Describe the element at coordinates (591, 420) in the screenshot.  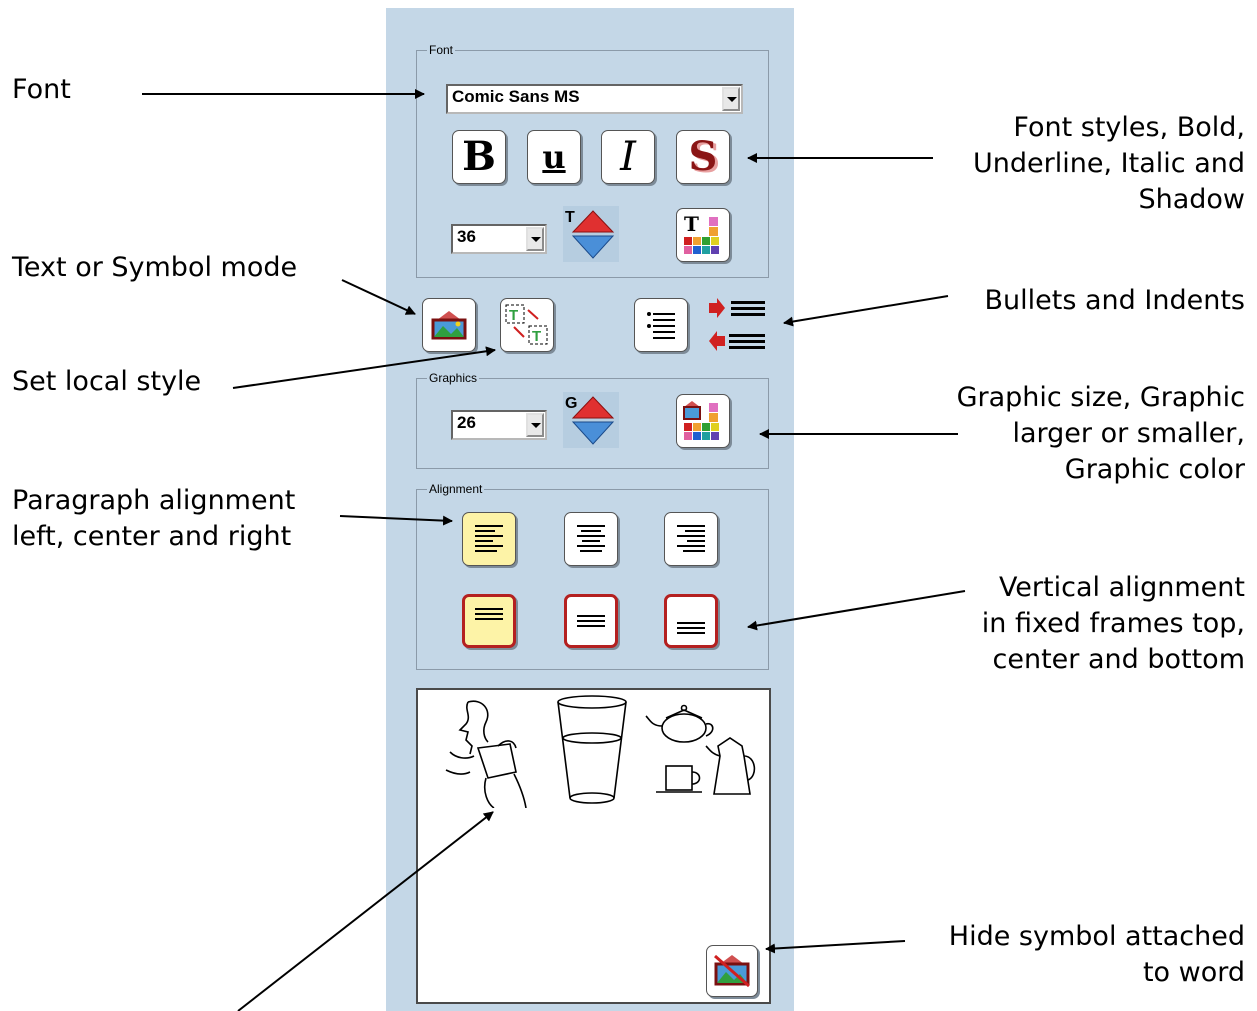
I see `graphic-size-up-down-button: G` at that location.